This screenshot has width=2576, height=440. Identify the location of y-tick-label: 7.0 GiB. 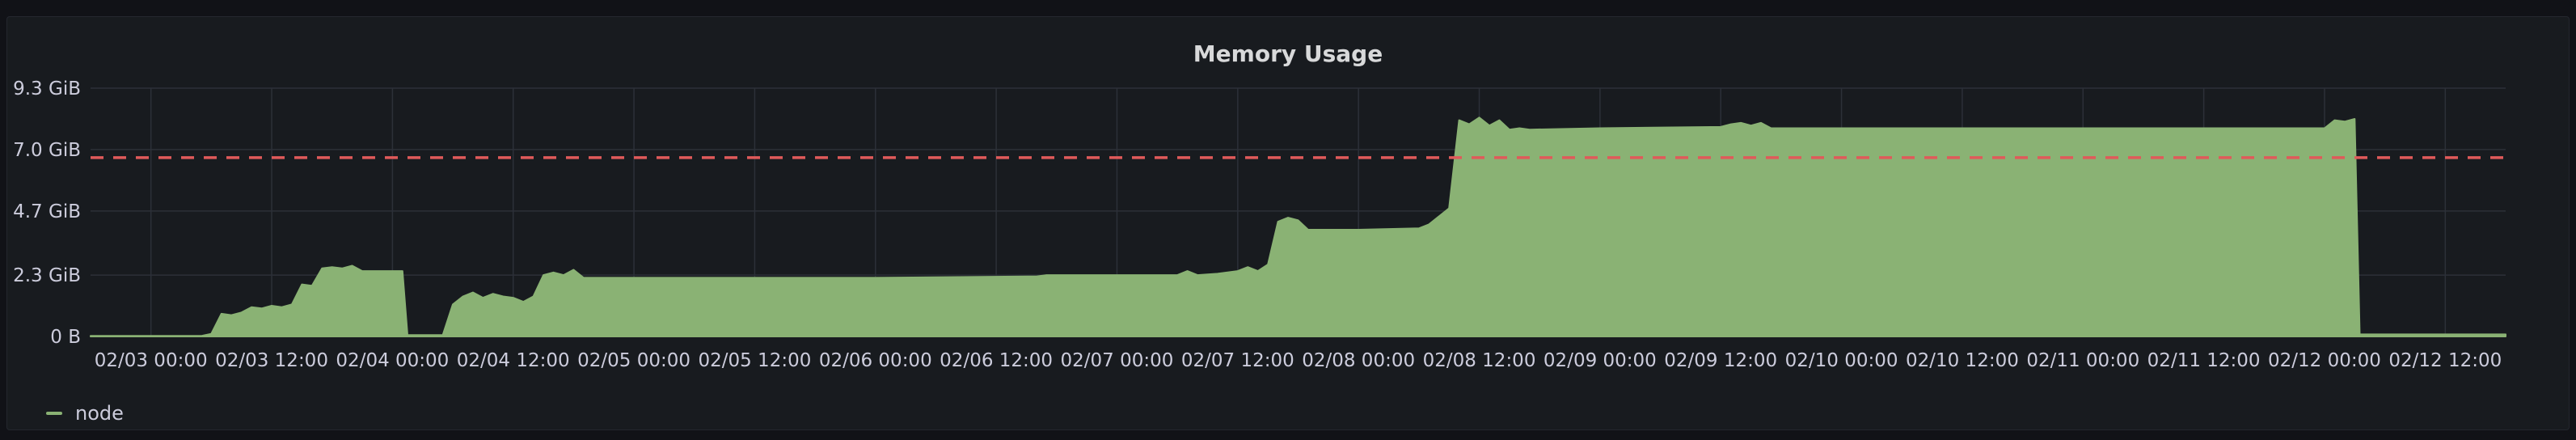
(47, 150).